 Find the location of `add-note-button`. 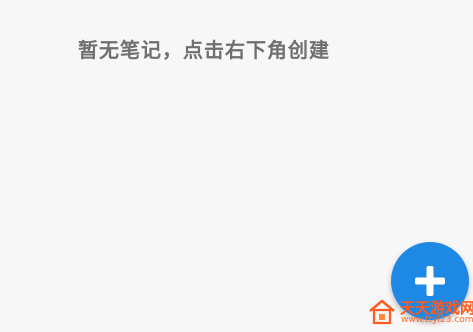

add-note-button is located at coordinates (430, 281).